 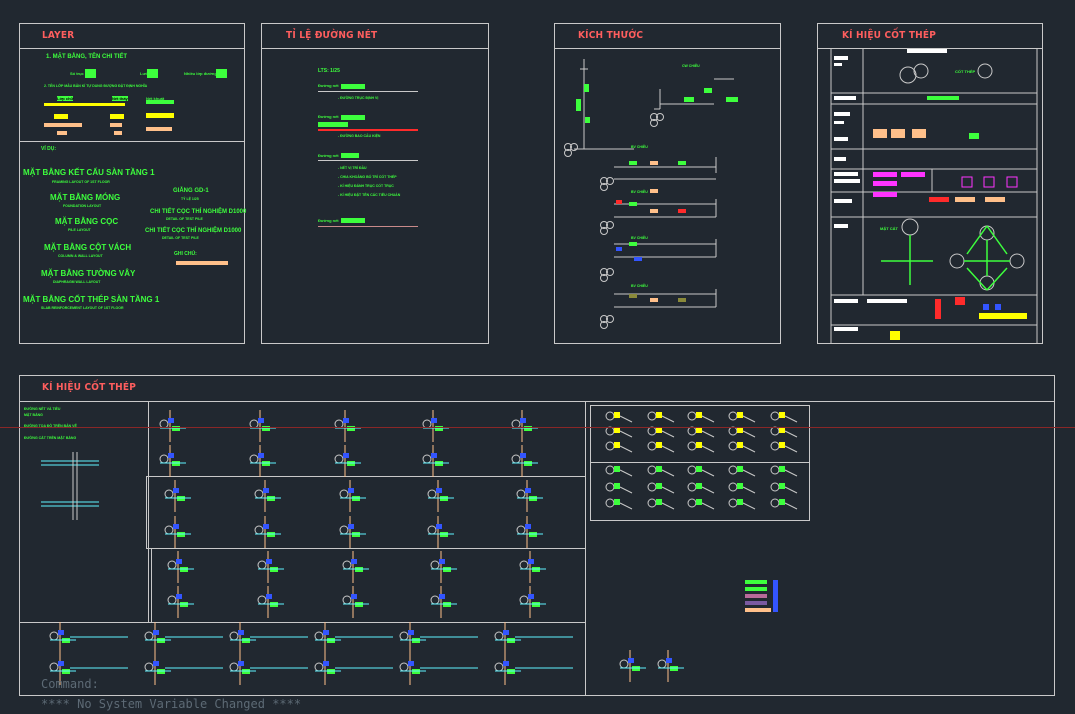 I want to click on command-history: **** No System Variable Changed ****, so click(x=171, y=704).